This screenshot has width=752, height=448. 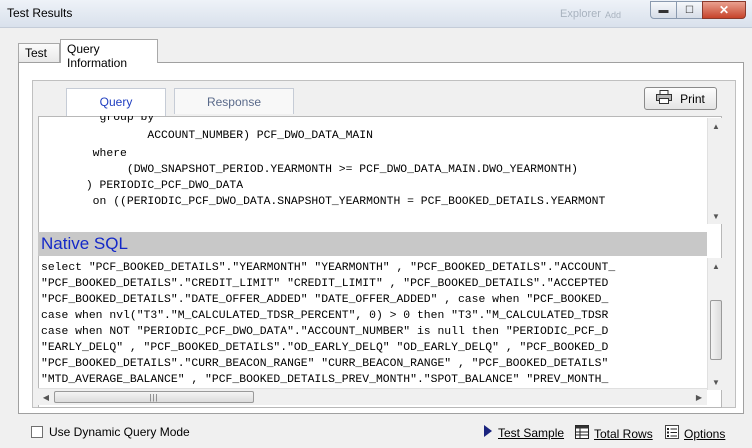 I want to click on scroll-left-icon: ◀, so click(x=46, y=397).